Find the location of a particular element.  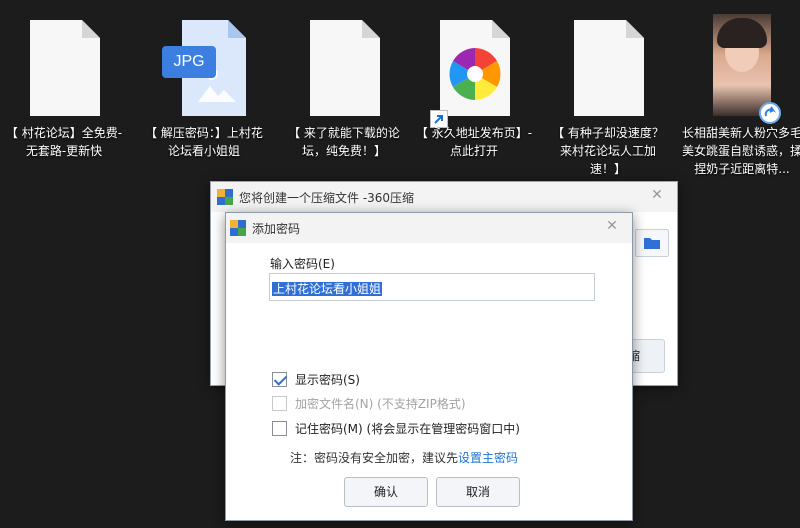

desktop-icon-3: 【 来了就能下载的论坛，纯免费！】 is located at coordinates (344, 94).